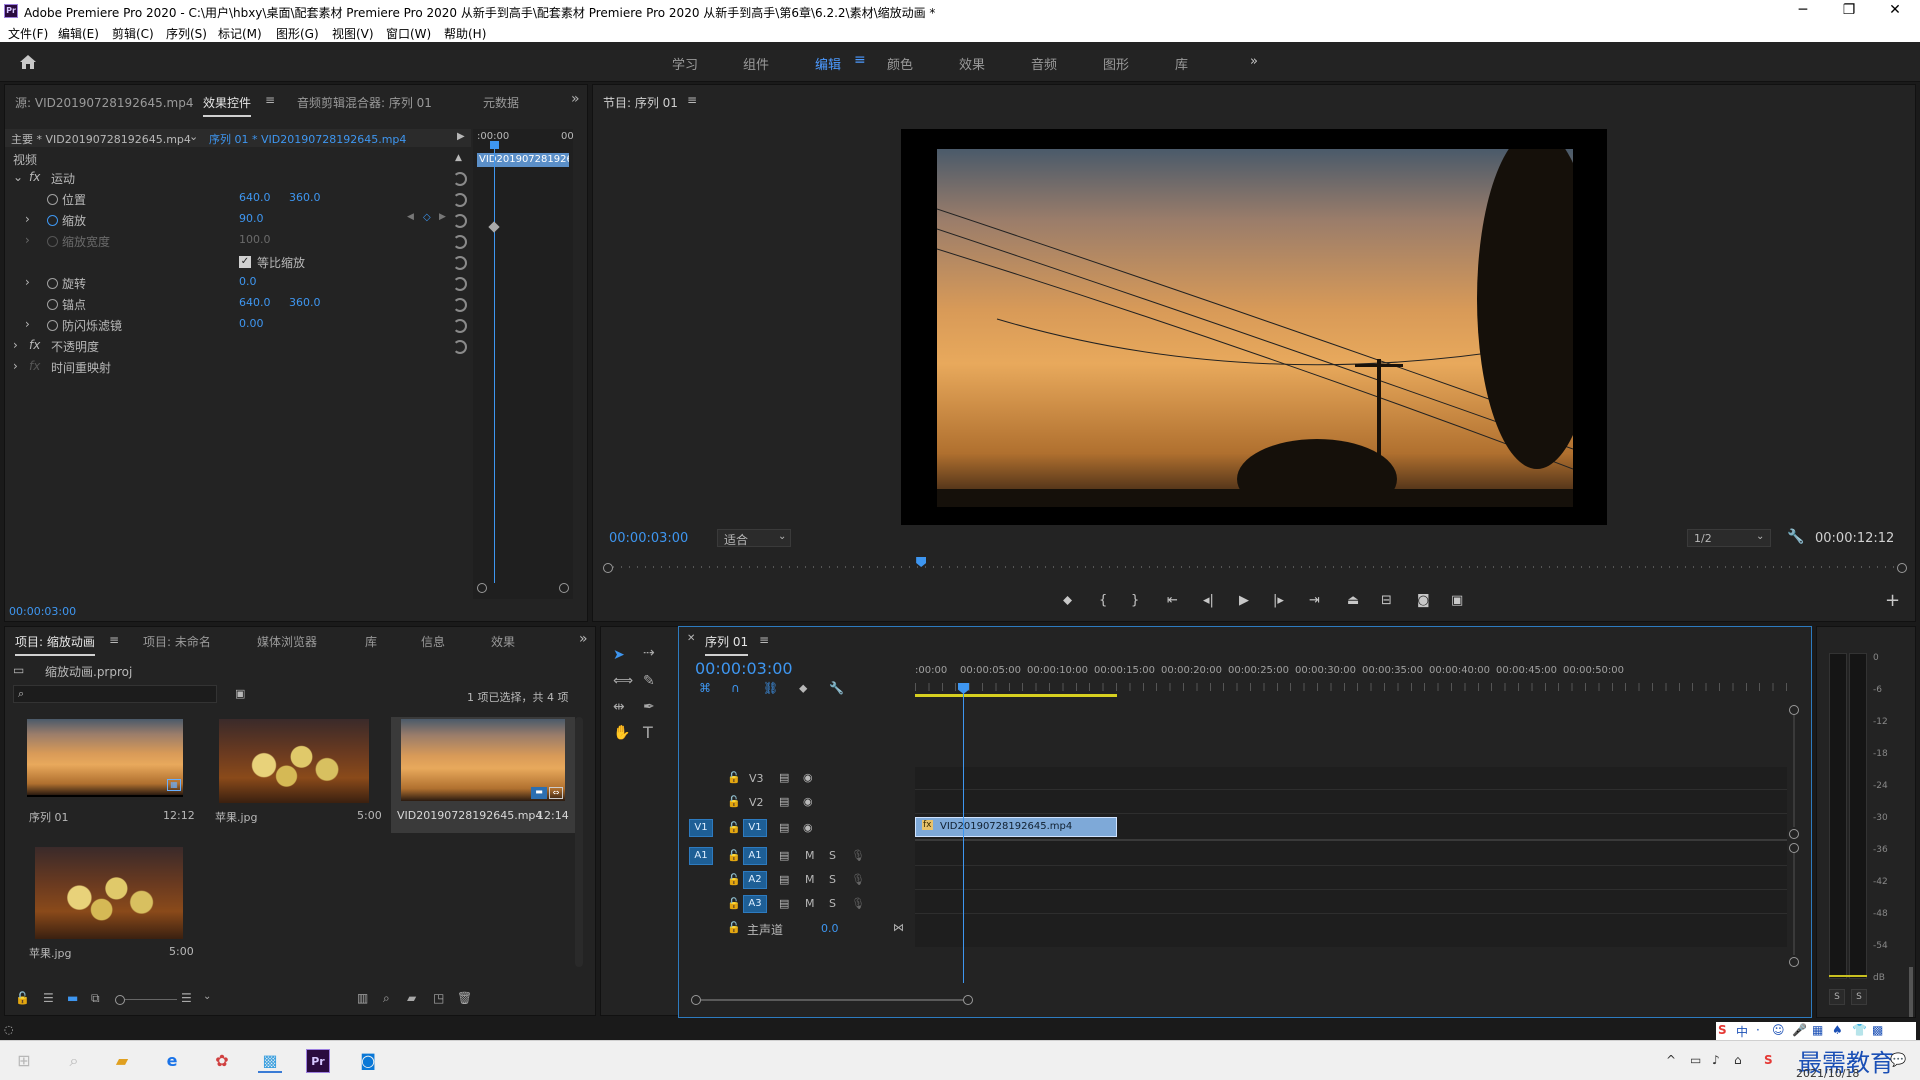  Describe the element at coordinates (968, 1000) in the screenshot. I see `h-scroll-handle-right` at that location.